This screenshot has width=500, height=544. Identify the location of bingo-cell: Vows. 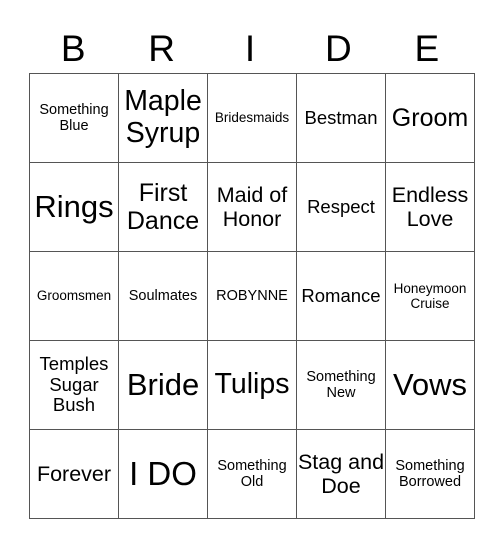
(430, 385).